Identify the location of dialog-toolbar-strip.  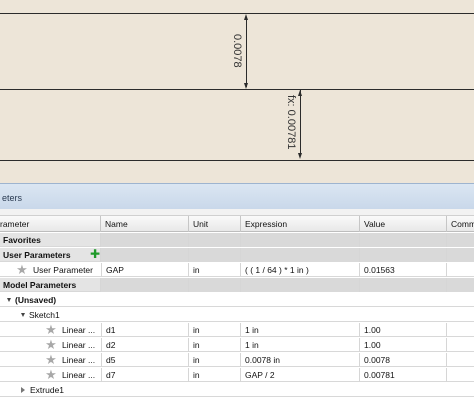
(237, 212).